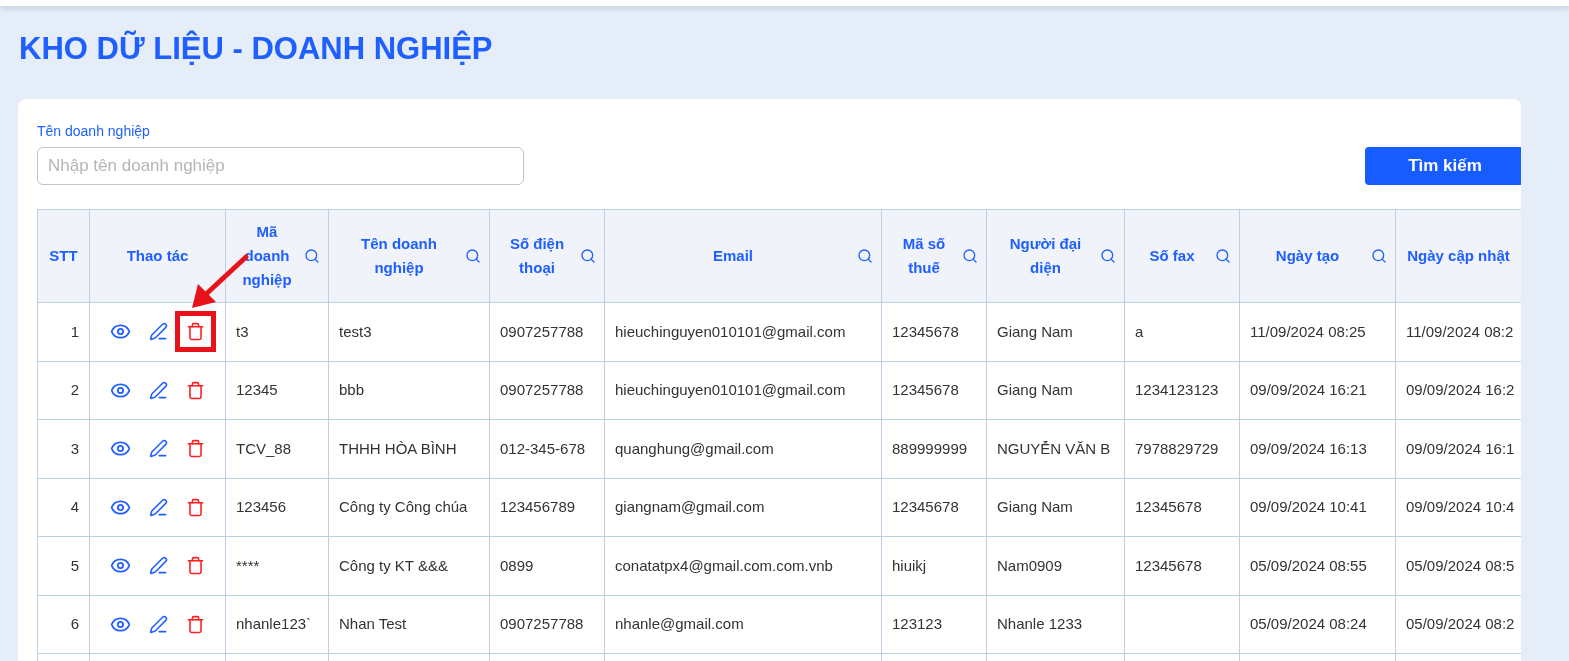 Image resolution: width=1569 pixels, height=661 pixels. I want to click on table-cell: Công ty KT &&&, so click(409, 565).